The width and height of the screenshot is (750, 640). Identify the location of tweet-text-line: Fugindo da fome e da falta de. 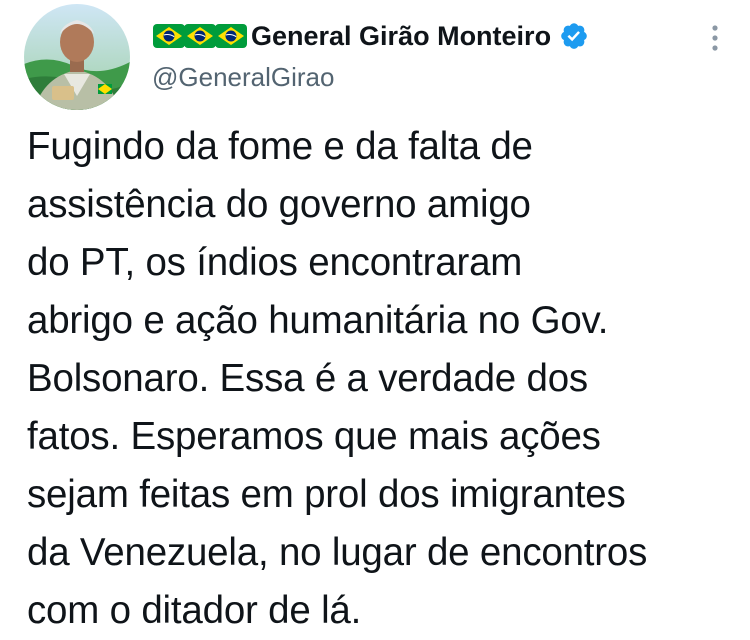
(280, 146).